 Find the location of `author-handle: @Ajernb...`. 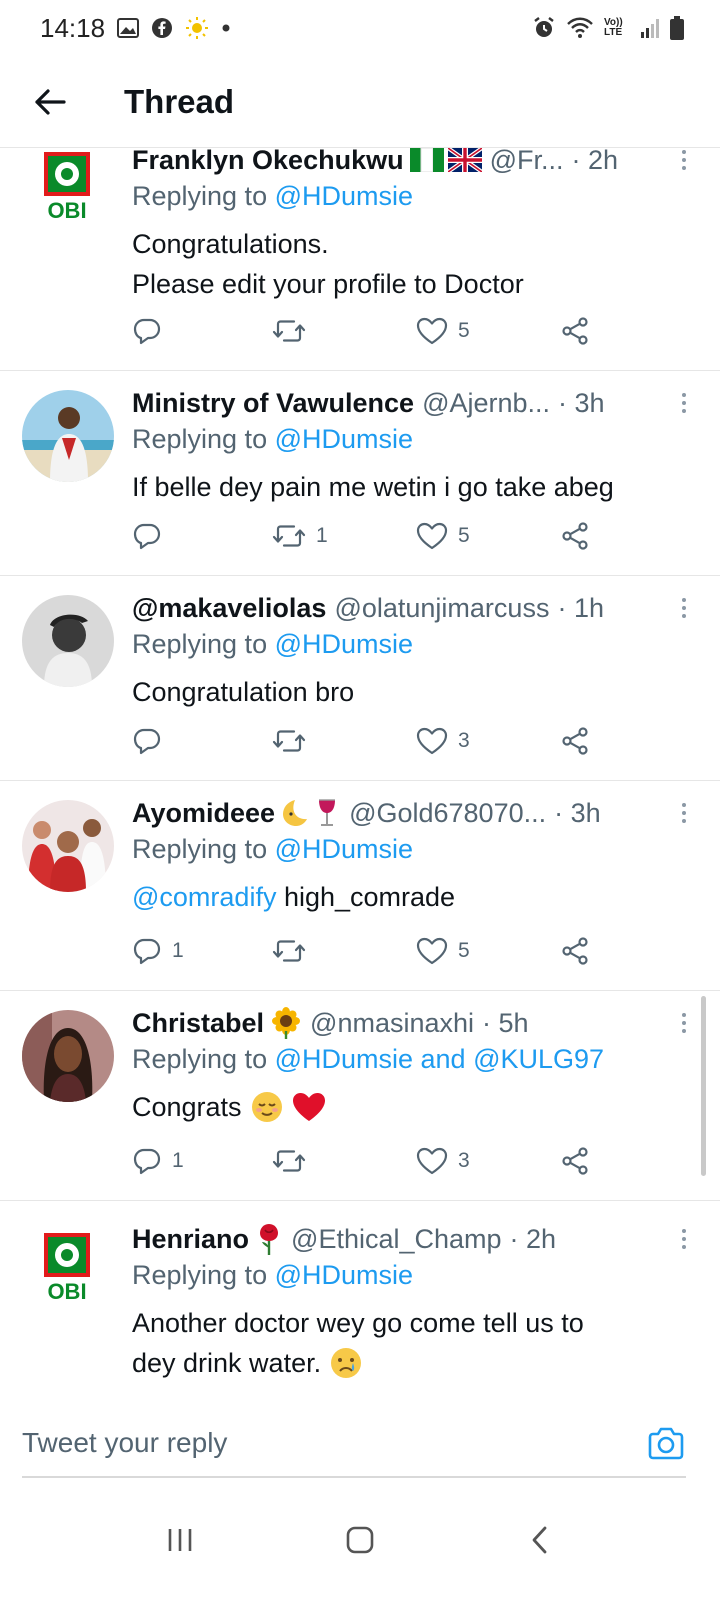

author-handle: @Ajernb... is located at coordinates (486, 403).